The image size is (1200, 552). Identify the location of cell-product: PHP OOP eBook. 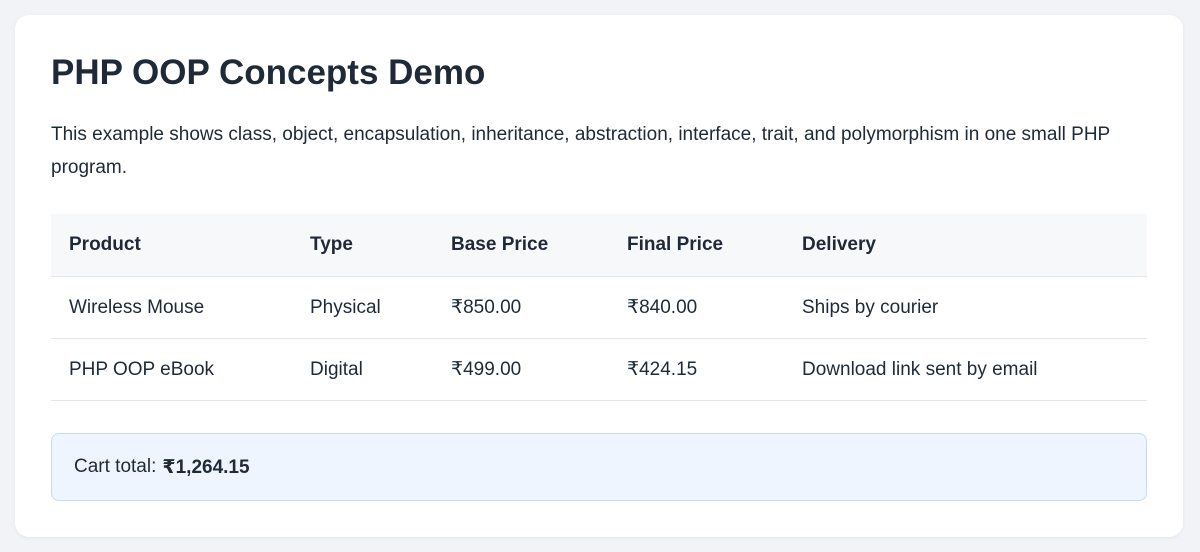
(171, 369).